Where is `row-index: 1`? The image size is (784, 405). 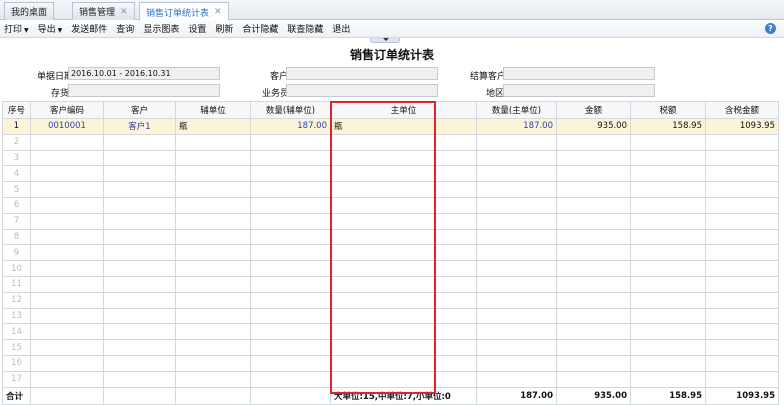 row-index: 1 is located at coordinates (16, 126).